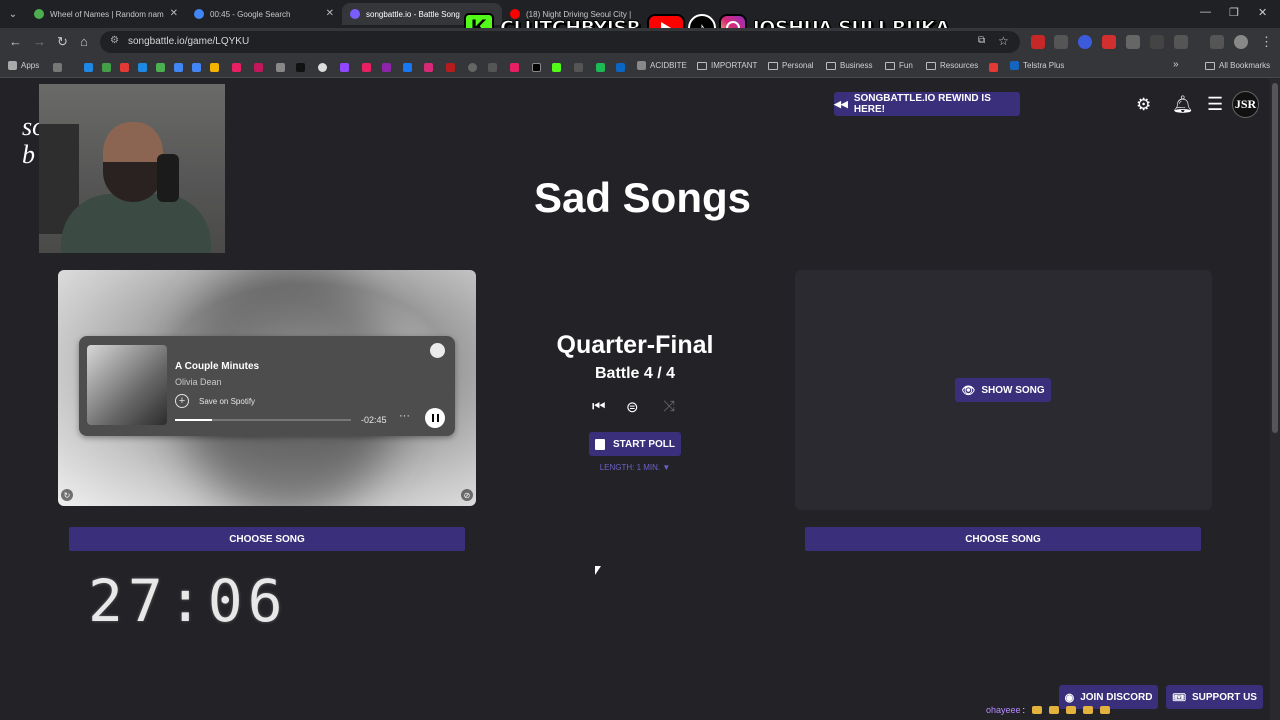 Image resolution: width=1280 pixels, height=720 pixels. What do you see at coordinates (1003, 710) in the screenshot?
I see `chat-username: ohayeee` at bounding box center [1003, 710].